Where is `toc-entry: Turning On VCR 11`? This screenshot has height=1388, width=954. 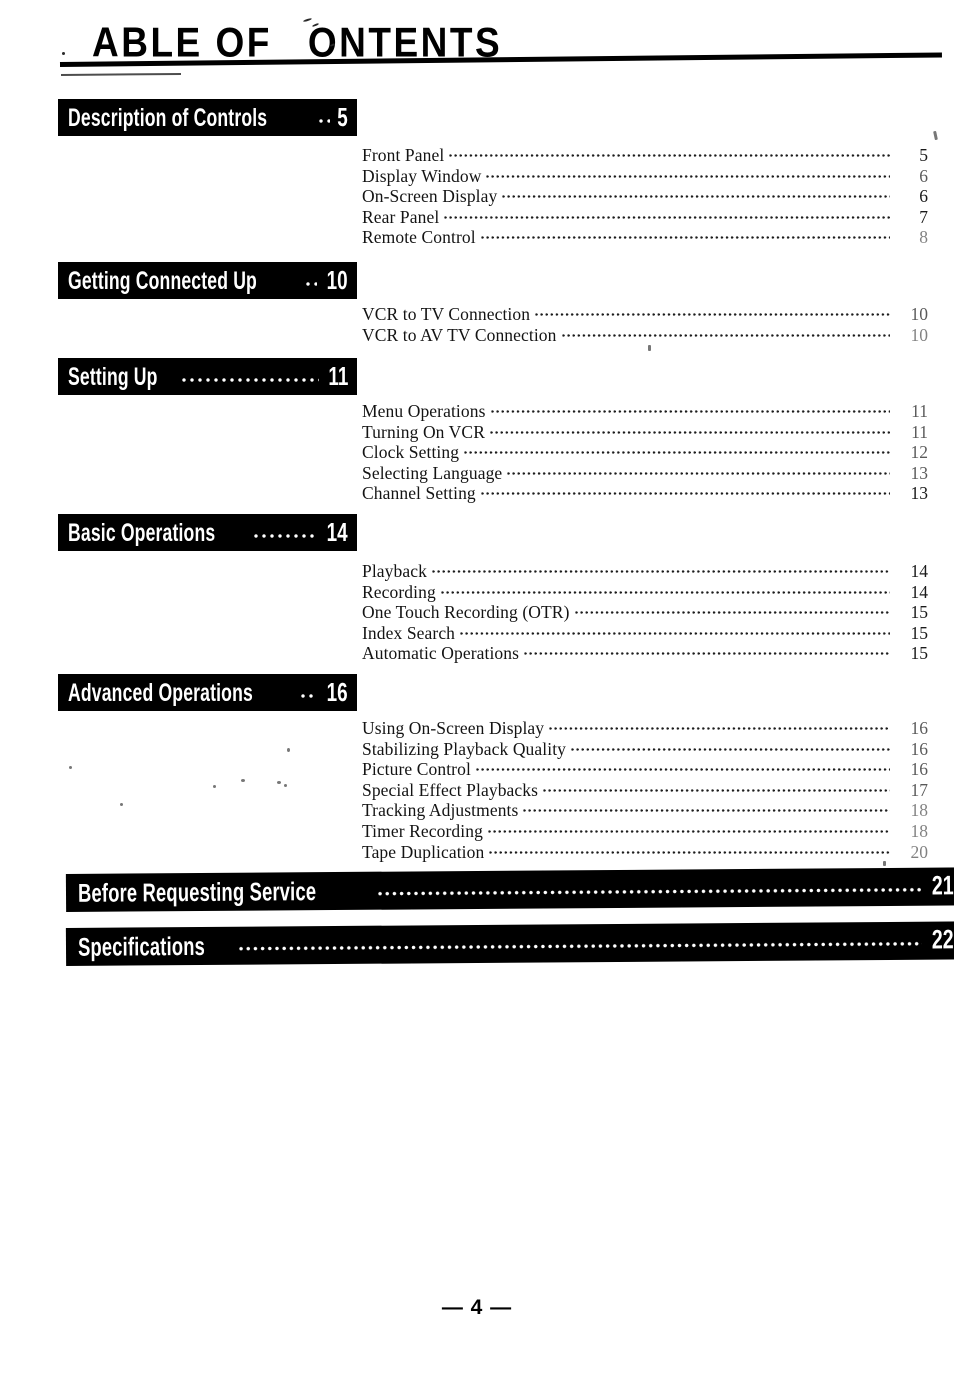 toc-entry: Turning On VCR 11 is located at coordinates (645, 432).